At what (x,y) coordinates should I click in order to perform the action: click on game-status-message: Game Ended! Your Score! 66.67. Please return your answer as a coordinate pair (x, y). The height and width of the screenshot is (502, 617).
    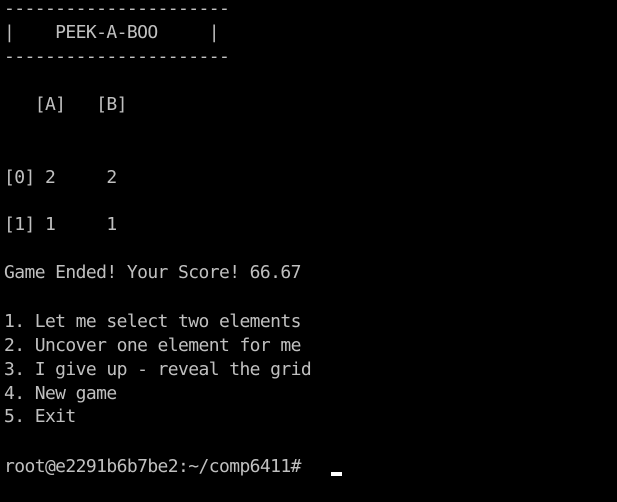
    Looking at the image, I should click on (152, 272).